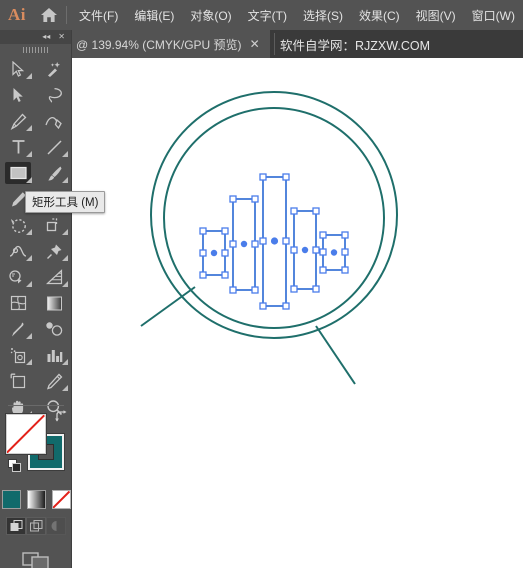  I want to click on draw-inside-button, so click(56, 526).